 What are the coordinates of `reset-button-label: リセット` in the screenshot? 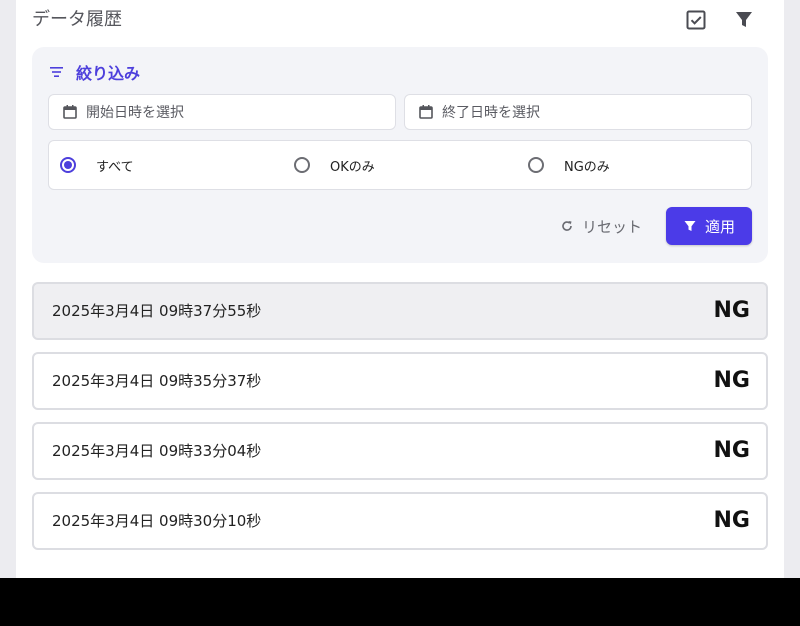 It's located at (612, 226).